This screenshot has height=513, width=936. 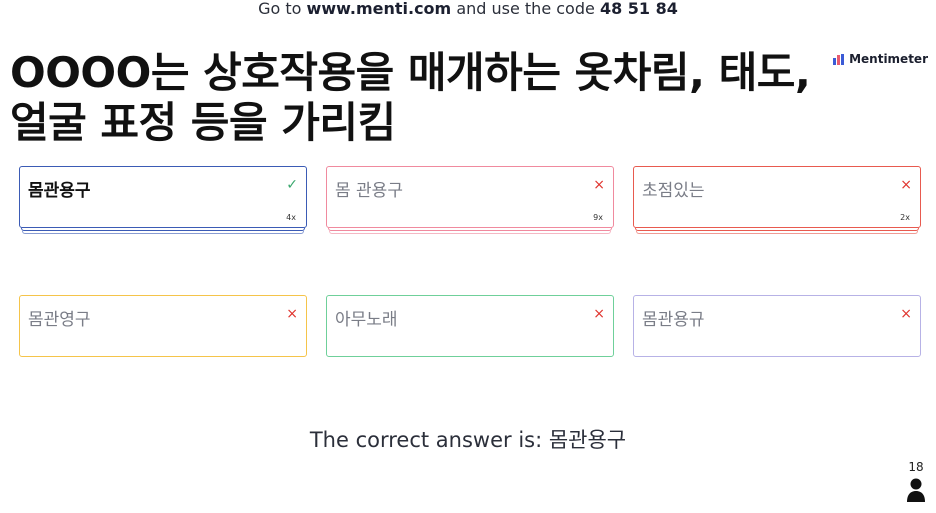 What do you see at coordinates (470, 326) in the screenshot?
I see `answer-option-card: 아무노래 ×` at bounding box center [470, 326].